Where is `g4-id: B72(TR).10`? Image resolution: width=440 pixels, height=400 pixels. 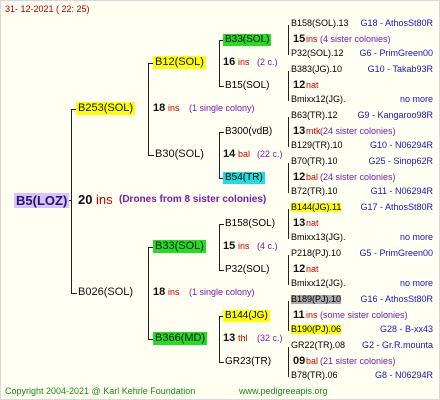 g4-id: B72(TR).10 is located at coordinates (314, 191).